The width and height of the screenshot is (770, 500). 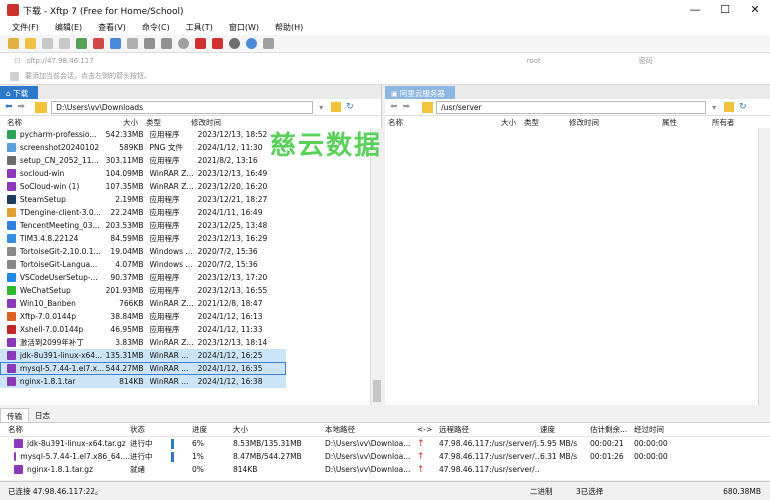 I want to click on refresh-icon, so click(x=115, y=43).